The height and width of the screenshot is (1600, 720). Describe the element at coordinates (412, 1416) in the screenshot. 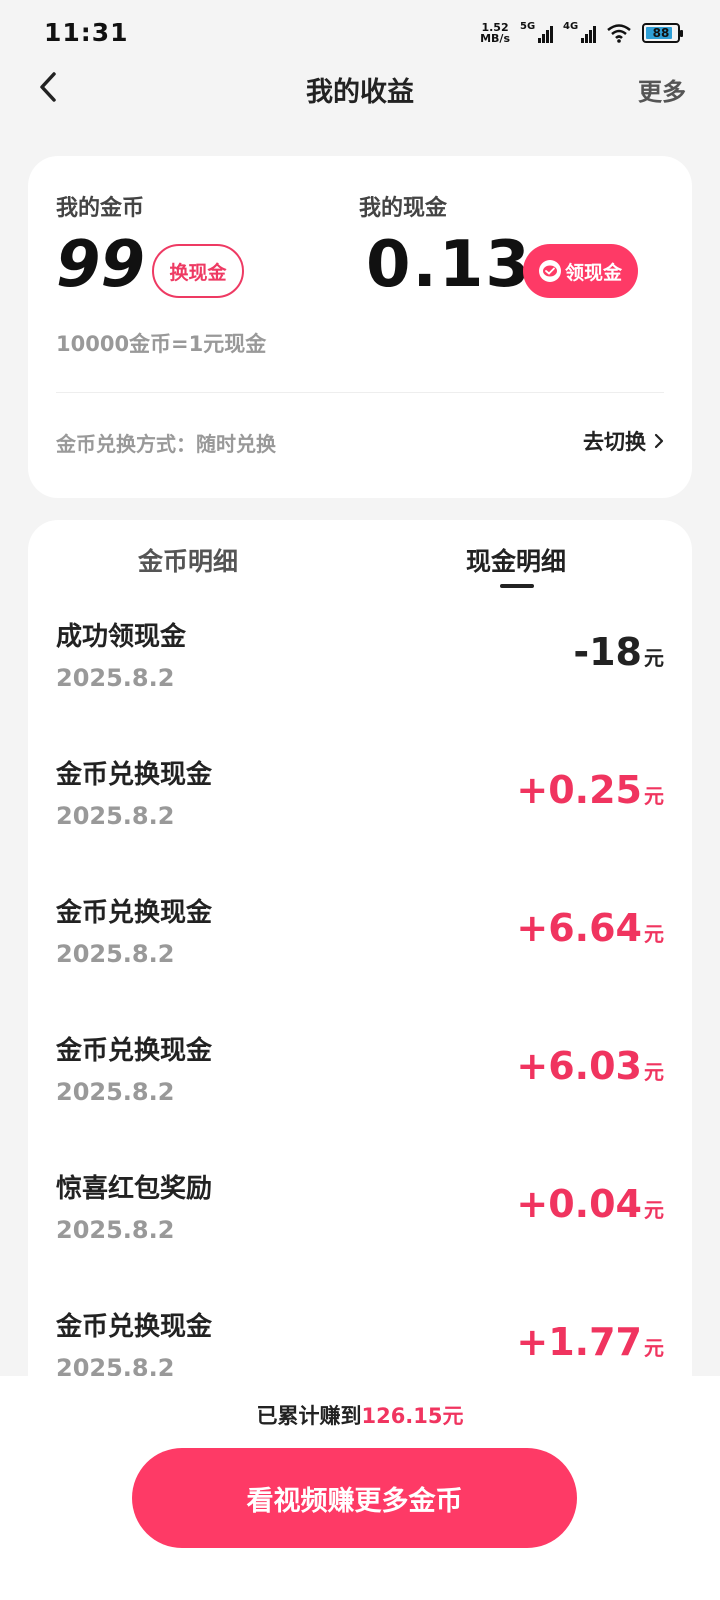

I see `total-earned-amount: 126.15元` at that location.